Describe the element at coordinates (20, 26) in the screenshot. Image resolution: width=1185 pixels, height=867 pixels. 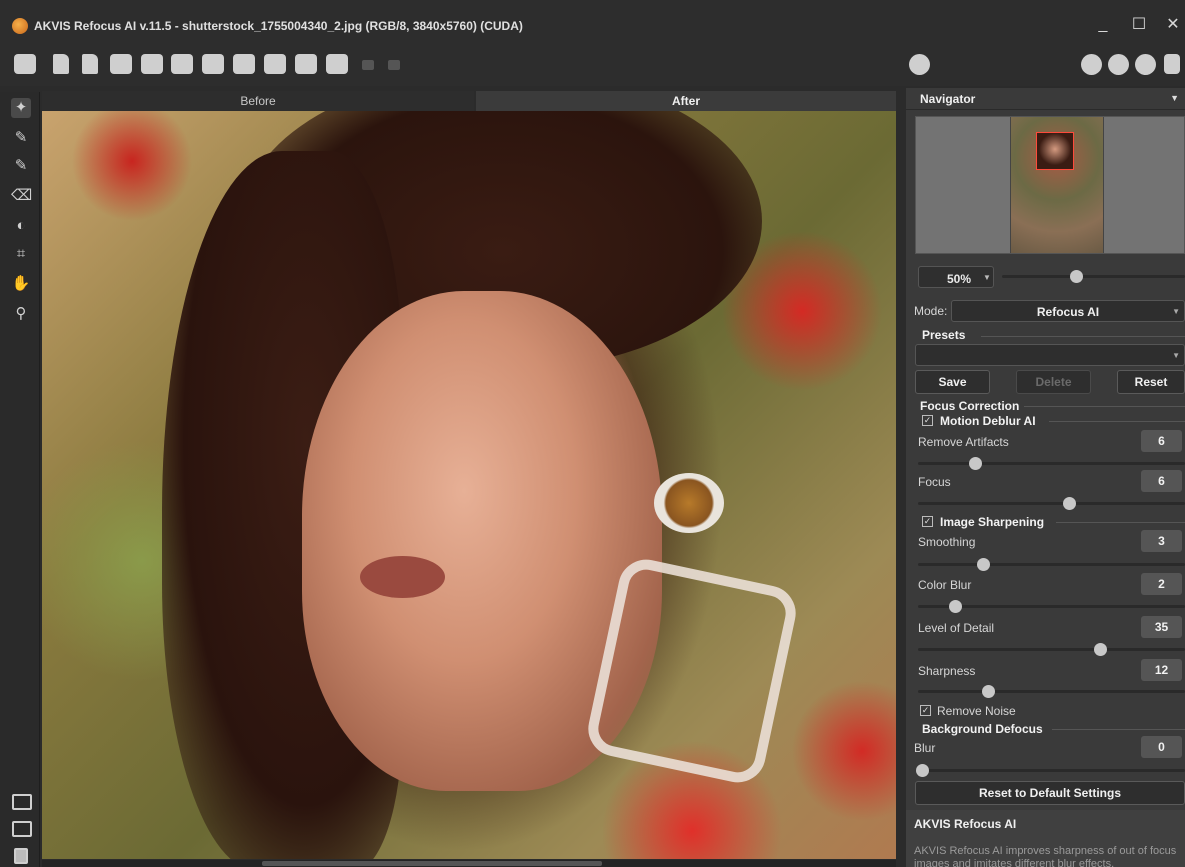
I see `app-logo-icon` at that location.